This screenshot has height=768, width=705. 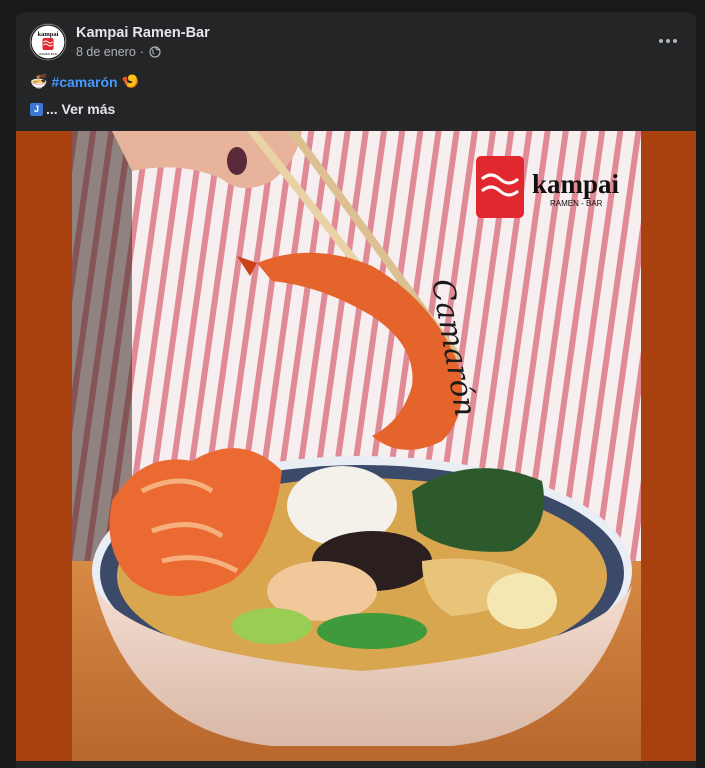 I want to click on kampai-logo-icon: kampai RAMEN BAR, so click(x=48, y=42).